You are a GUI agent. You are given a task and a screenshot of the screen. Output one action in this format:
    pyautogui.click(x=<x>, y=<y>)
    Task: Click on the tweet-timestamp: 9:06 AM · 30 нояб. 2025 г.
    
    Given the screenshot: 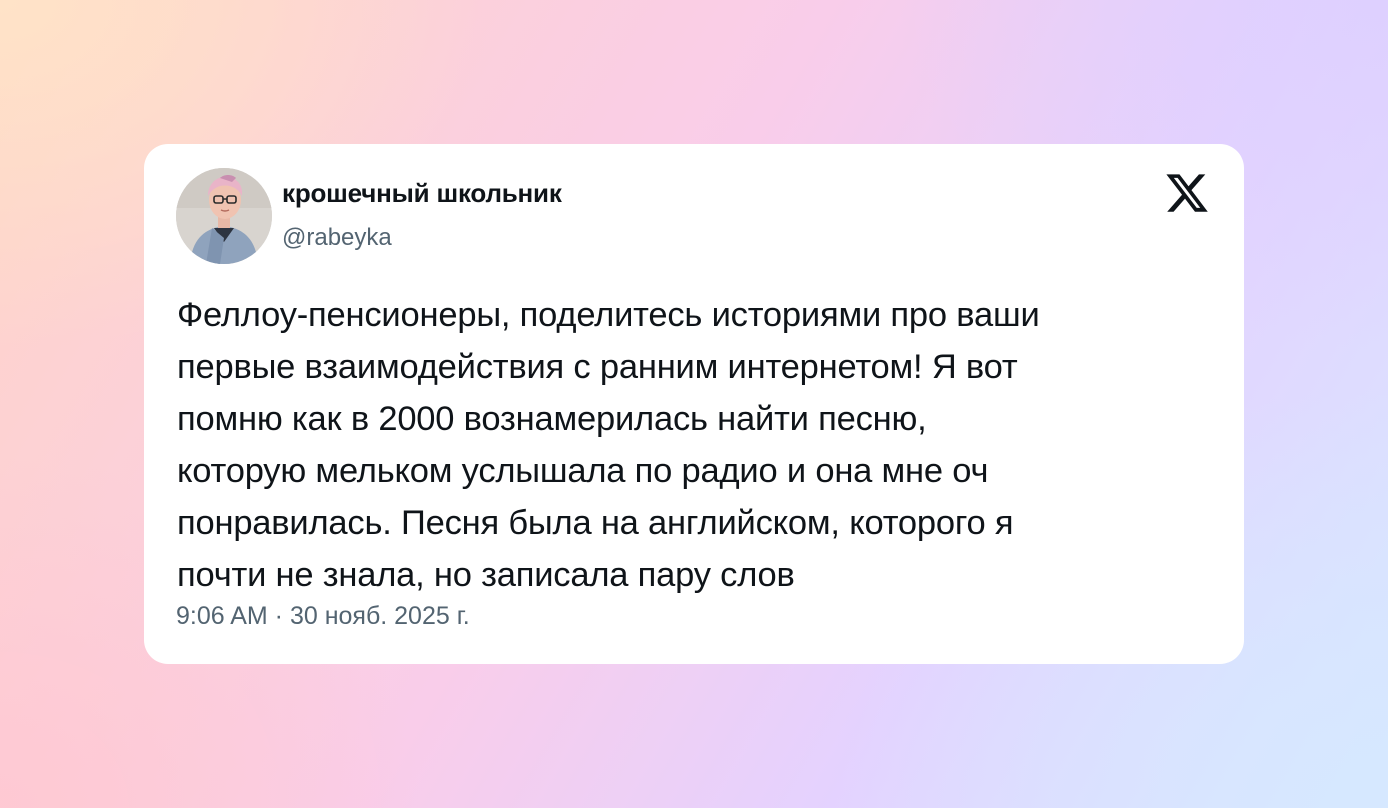 What is the action you would take?
    pyautogui.click(x=323, y=616)
    